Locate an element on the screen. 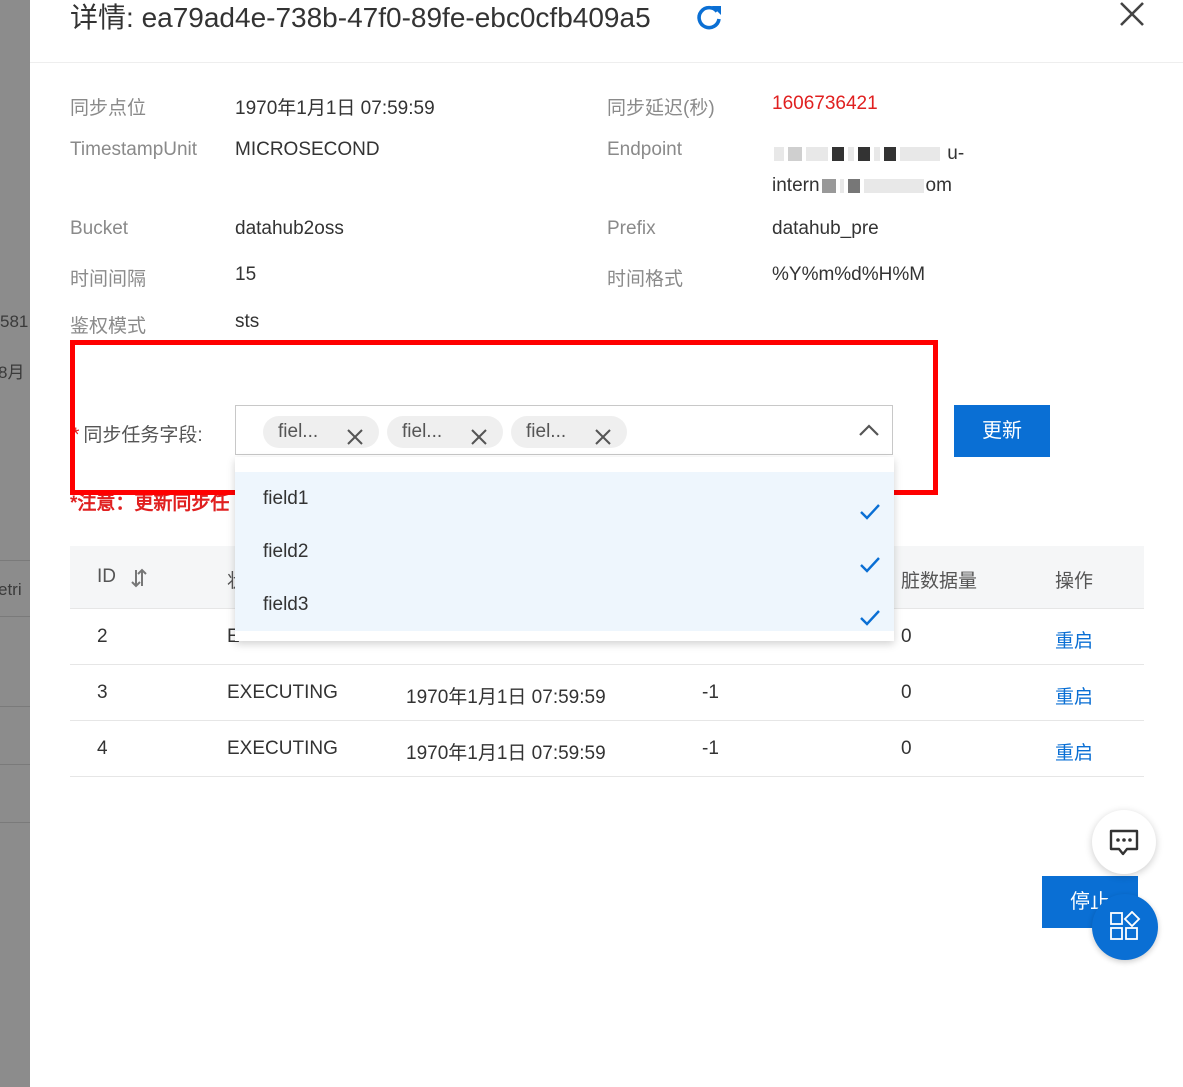 The image size is (1183, 1087). apps-icon is located at coordinates (1125, 925).